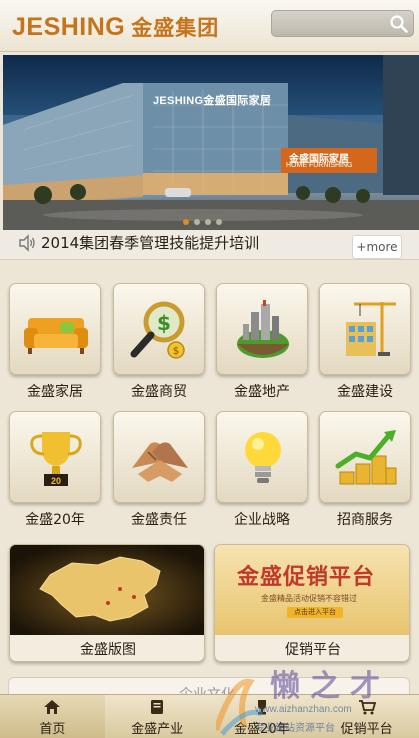  I want to click on tile-label-trade: 金盛商贸, so click(159, 392).